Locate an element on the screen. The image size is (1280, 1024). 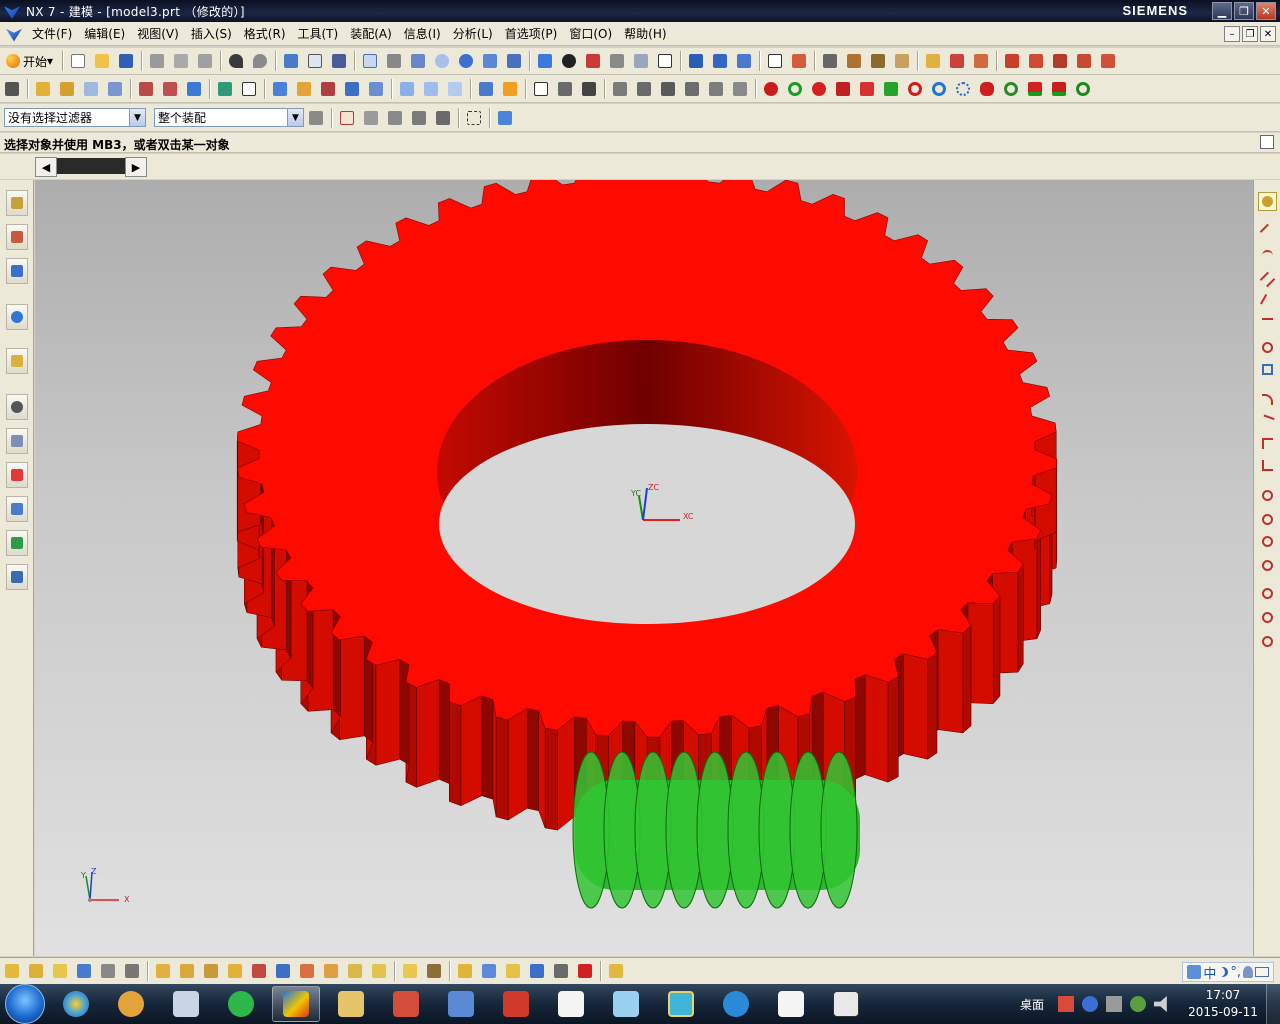
worm-shaft is located at coordinates (716, 830).